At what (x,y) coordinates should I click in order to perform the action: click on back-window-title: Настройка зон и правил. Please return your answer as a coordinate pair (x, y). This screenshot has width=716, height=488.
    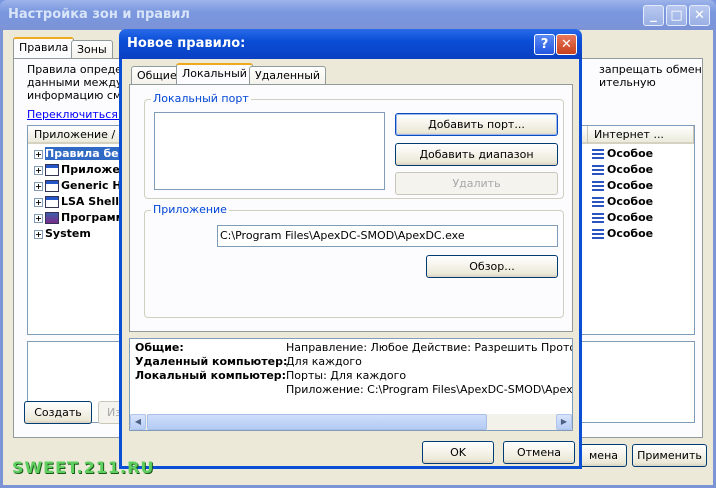
    Looking at the image, I should click on (99, 14).